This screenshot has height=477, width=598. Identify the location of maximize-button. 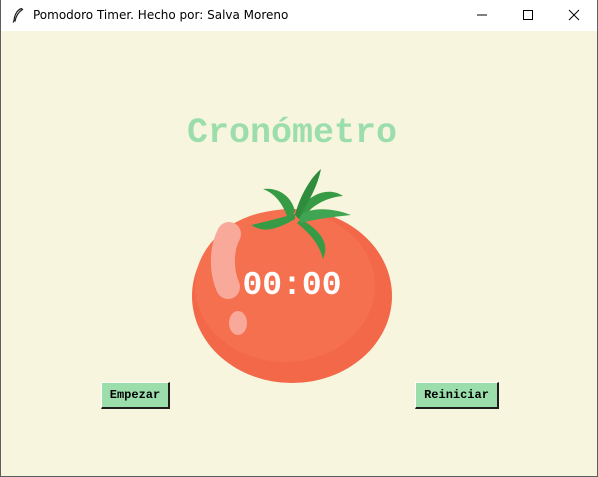
(528, 15).